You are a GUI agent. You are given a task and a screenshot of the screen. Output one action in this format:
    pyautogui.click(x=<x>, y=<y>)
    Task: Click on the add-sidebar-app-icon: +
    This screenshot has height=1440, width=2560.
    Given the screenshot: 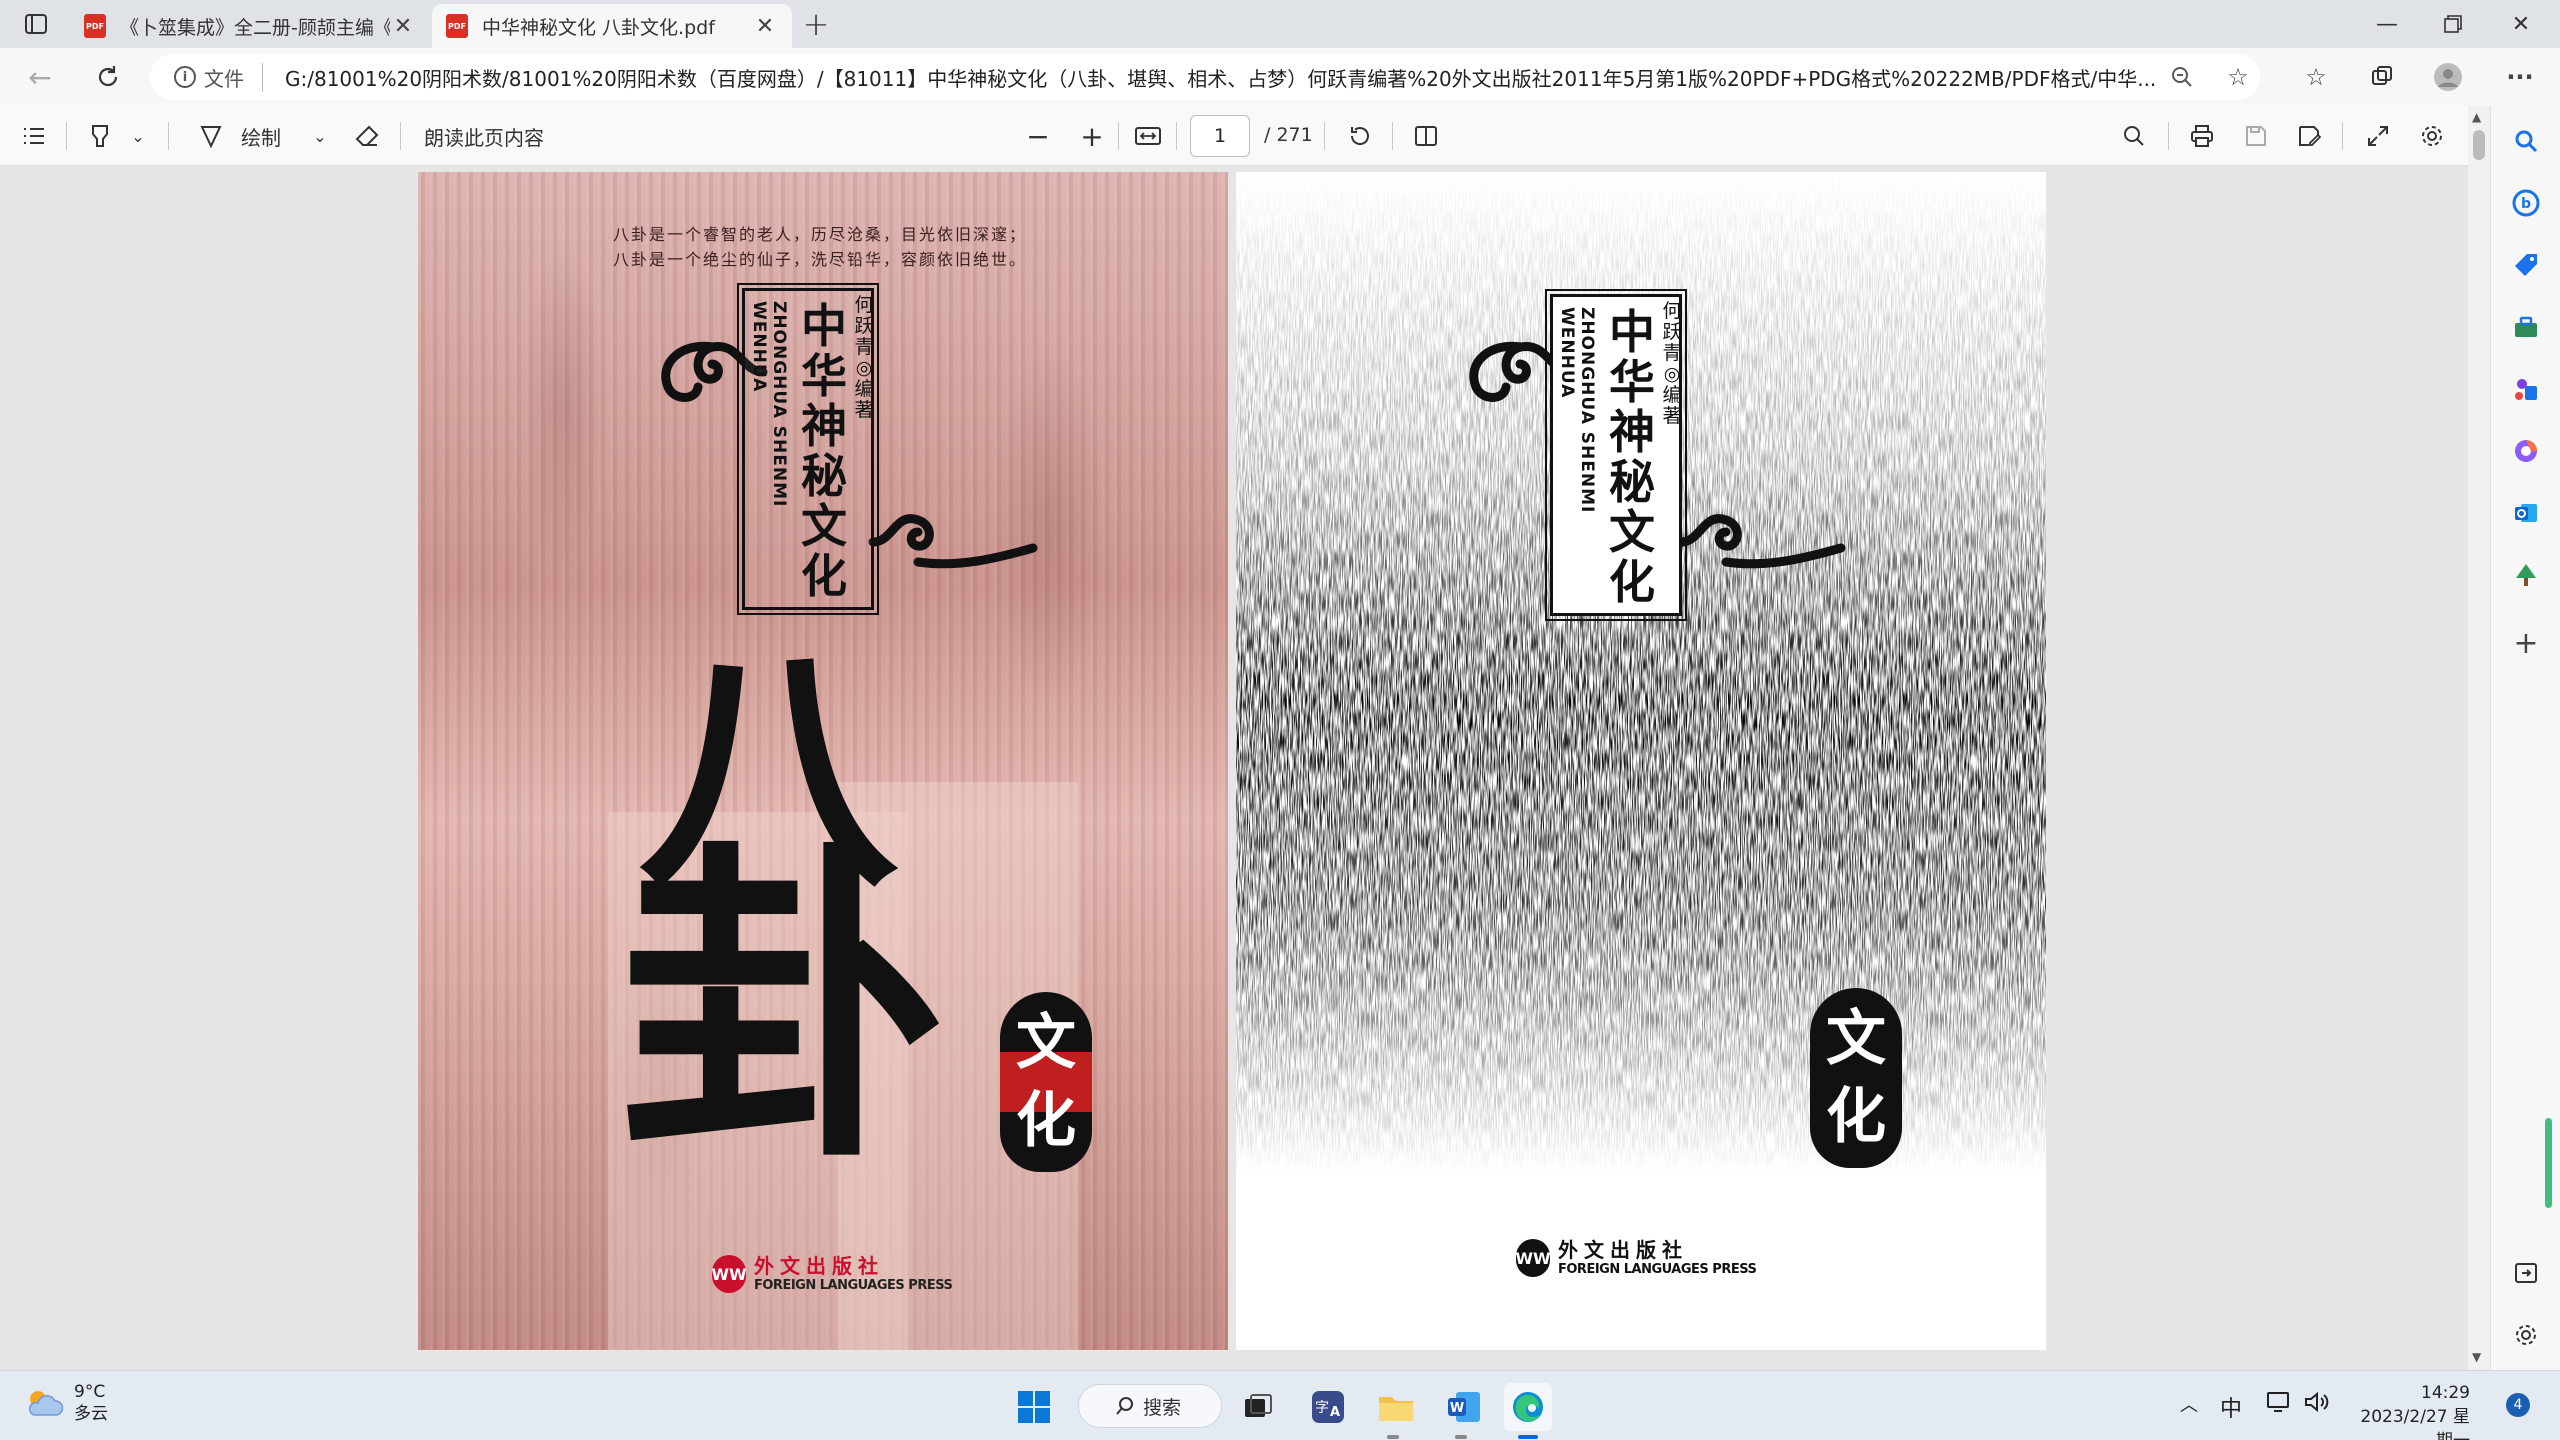 What is the action you would take?
    pyautogui.click(x=2526, y=643)
    